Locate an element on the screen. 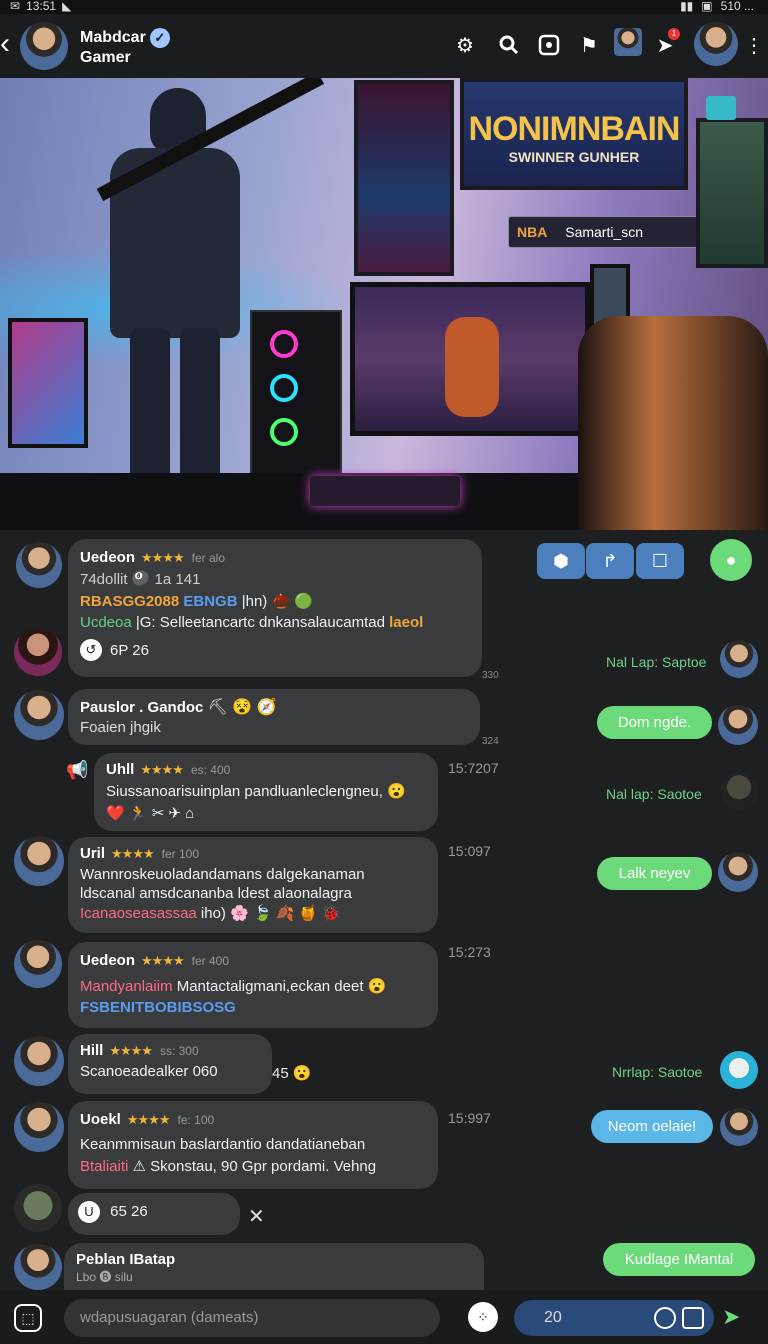 The height and width of the screenshot is (1344, 768). message-bubble: Peblan IBatap Lbo 🅑 silu is located at coordinates (274, 1268).